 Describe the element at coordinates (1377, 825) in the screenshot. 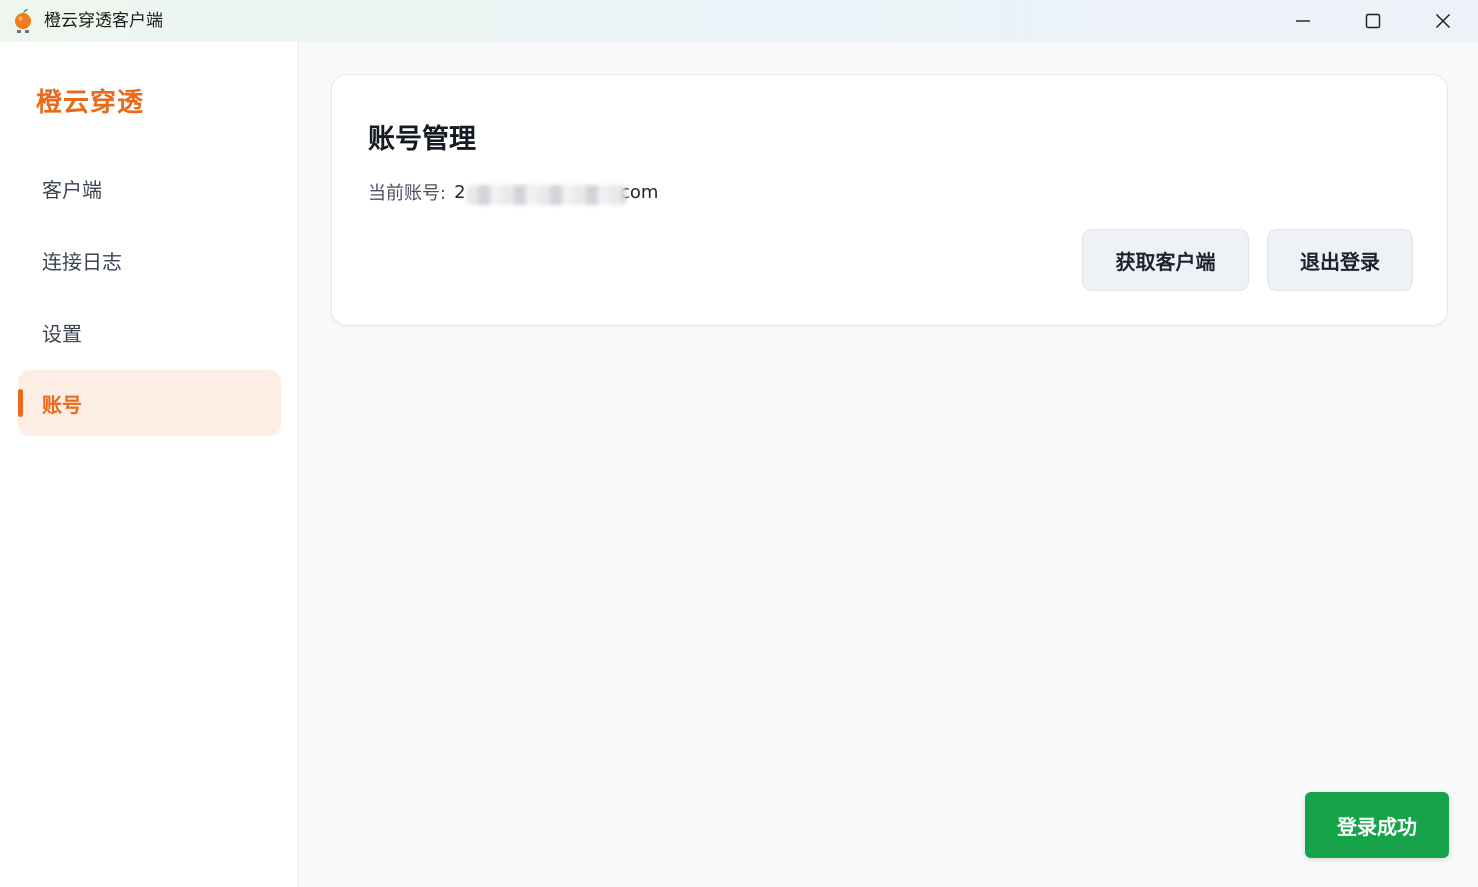

I see `login-success-toast: 登录成功` at that location.